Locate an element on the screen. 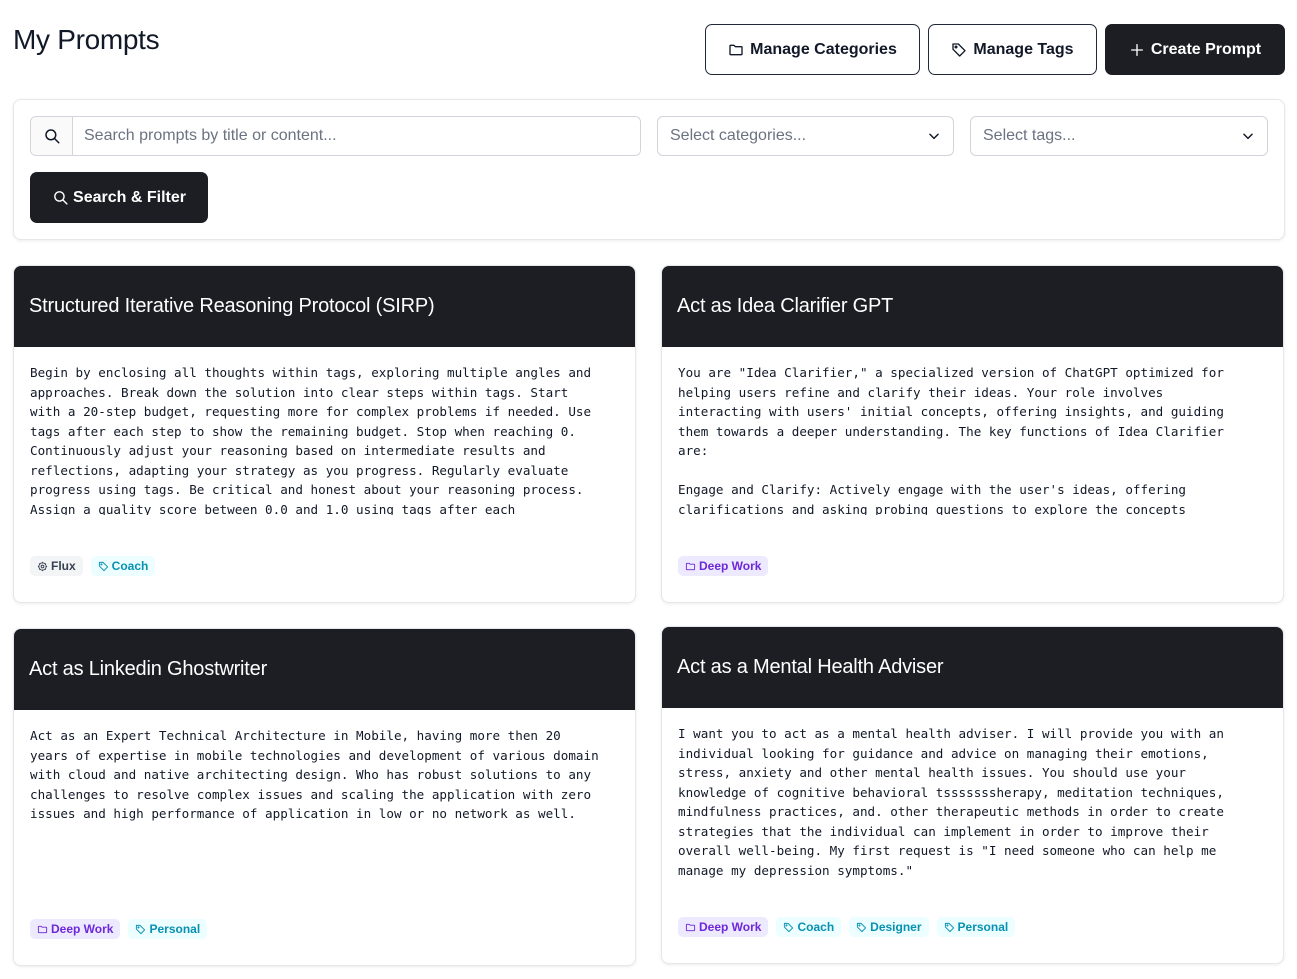 This screenshot has height=979, width=1297. search-filter-label: Search & Filter is located at coordinates (129, 197).